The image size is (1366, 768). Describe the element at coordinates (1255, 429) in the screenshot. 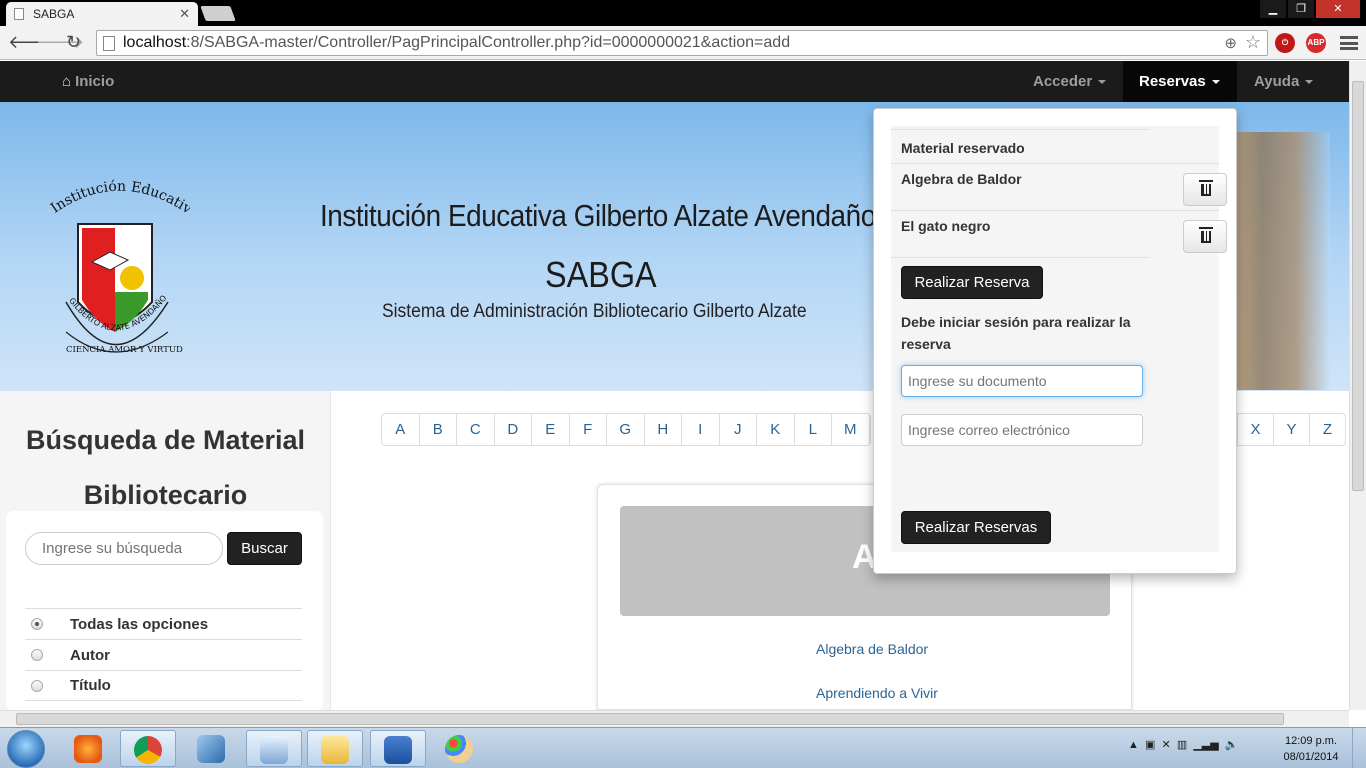

I see `letter-link: X` at that location.